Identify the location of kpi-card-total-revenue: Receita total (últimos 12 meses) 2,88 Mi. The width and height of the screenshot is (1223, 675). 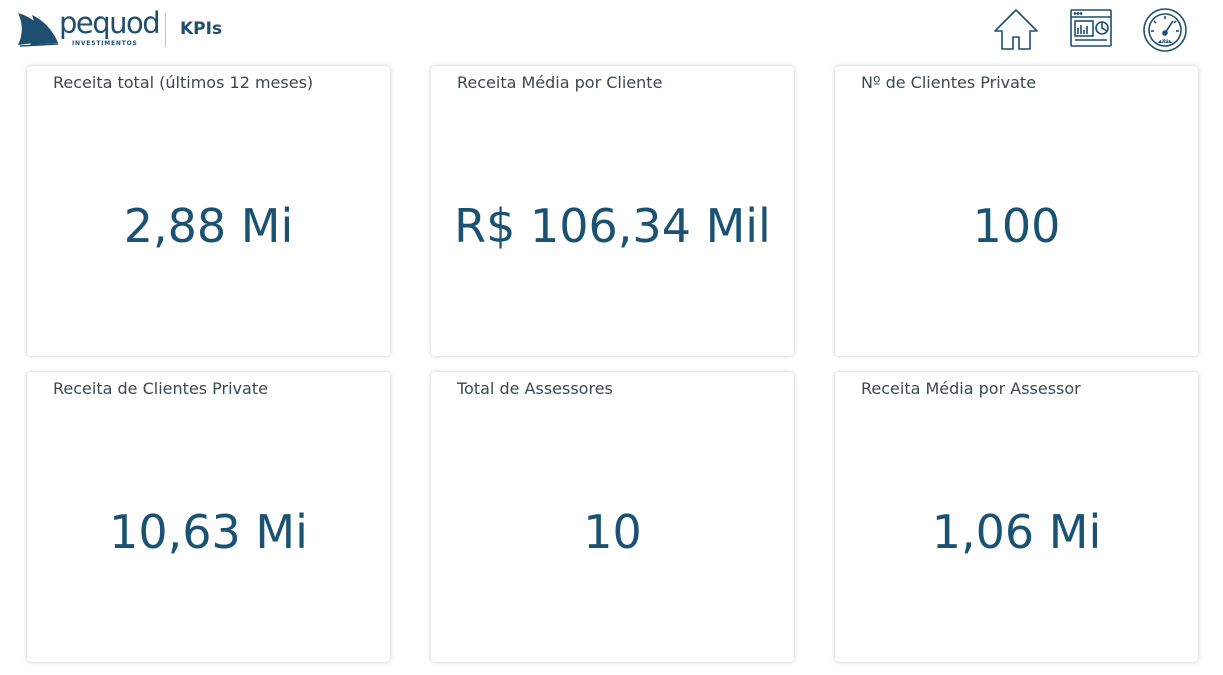
(208, 211).